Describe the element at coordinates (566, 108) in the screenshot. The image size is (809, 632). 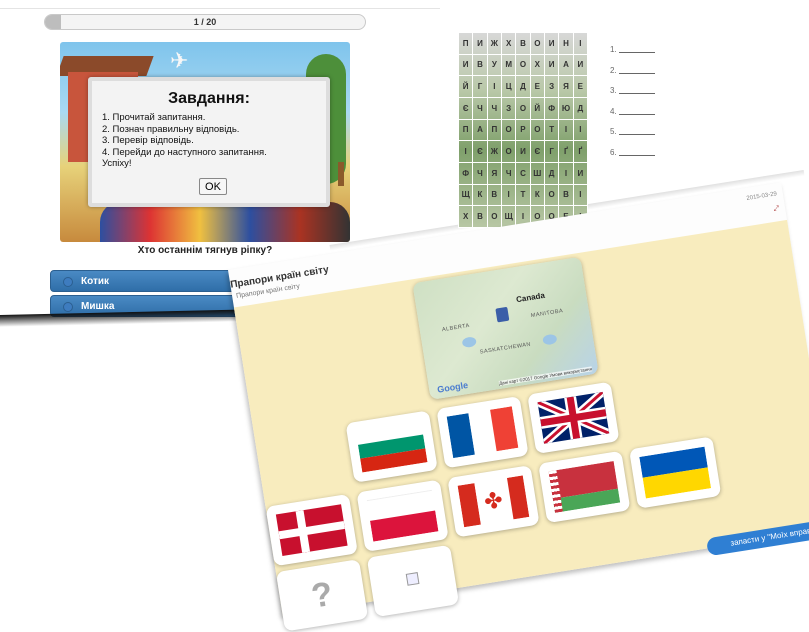
I see `grid-letter: Ю` at that location.